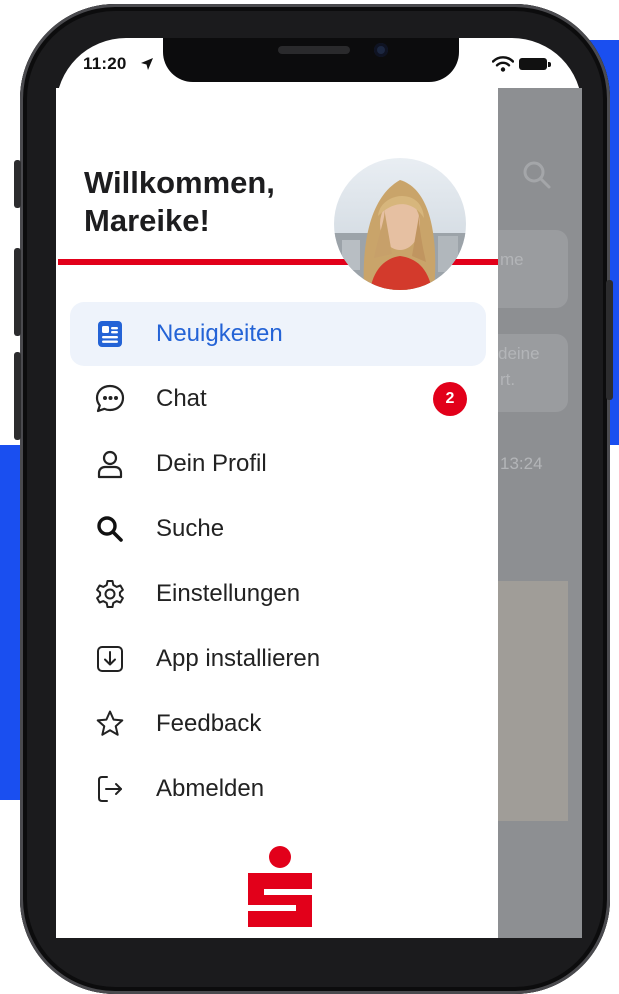 The width and height of the screenshot is (619, 994). Describe the element at coordinates (521, 463) in the screenshot. I see `underlay-timestamp: 13:24` at that location.